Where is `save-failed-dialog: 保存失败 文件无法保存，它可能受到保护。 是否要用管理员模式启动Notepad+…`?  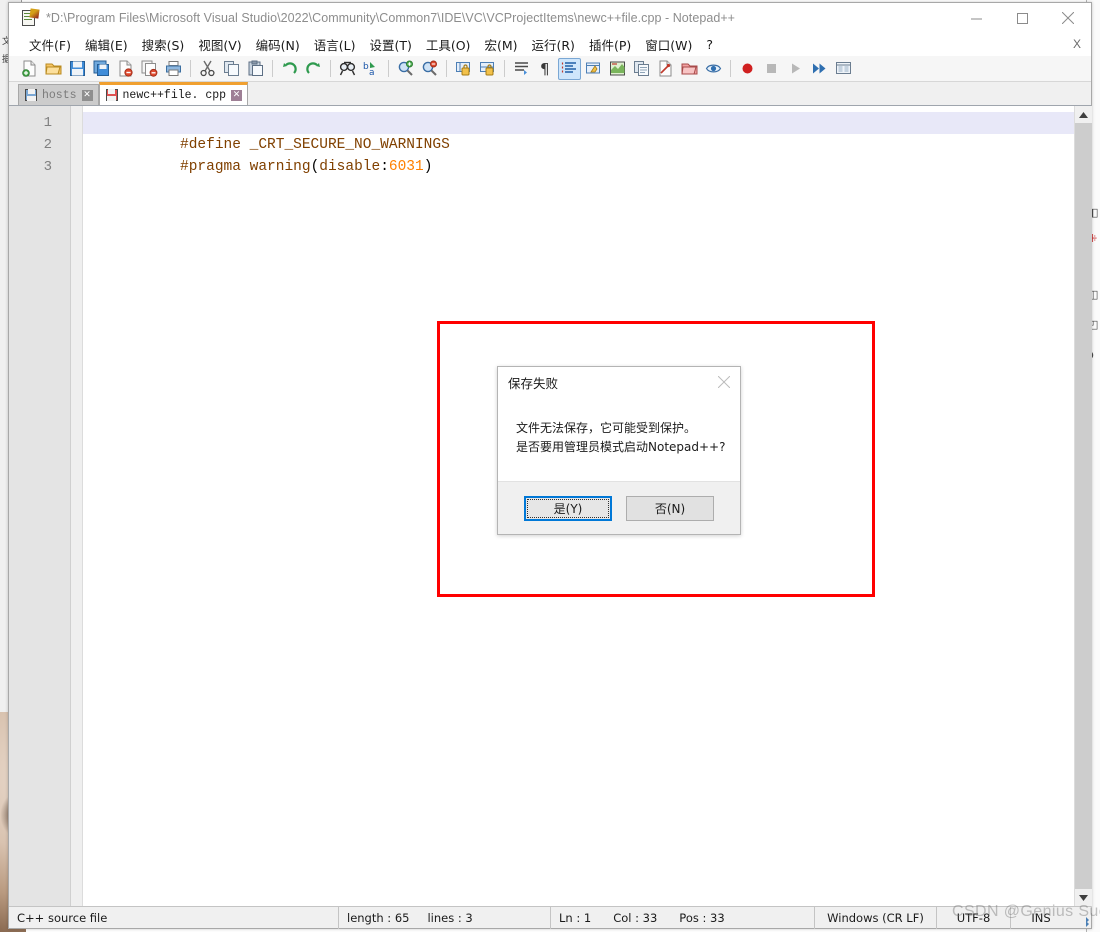
save-failed-dialog: 保存失败 文件无法保存，它可能受到保护。 是否要用管理员模式启动Notepad+… is located at coordinates (619, 450).